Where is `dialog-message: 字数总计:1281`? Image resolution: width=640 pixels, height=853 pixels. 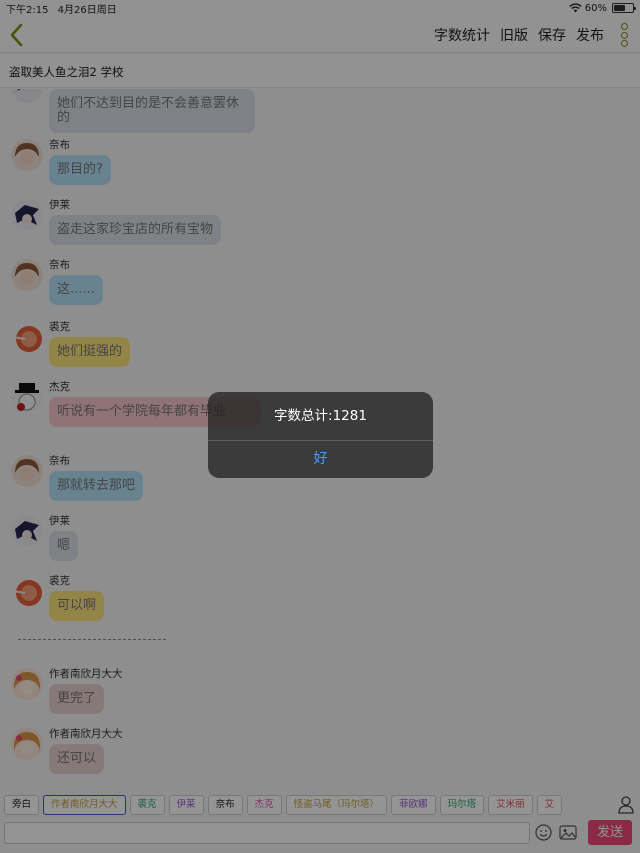 dialog-message: 字数总计:1281 is located at coordinates (320, 416).